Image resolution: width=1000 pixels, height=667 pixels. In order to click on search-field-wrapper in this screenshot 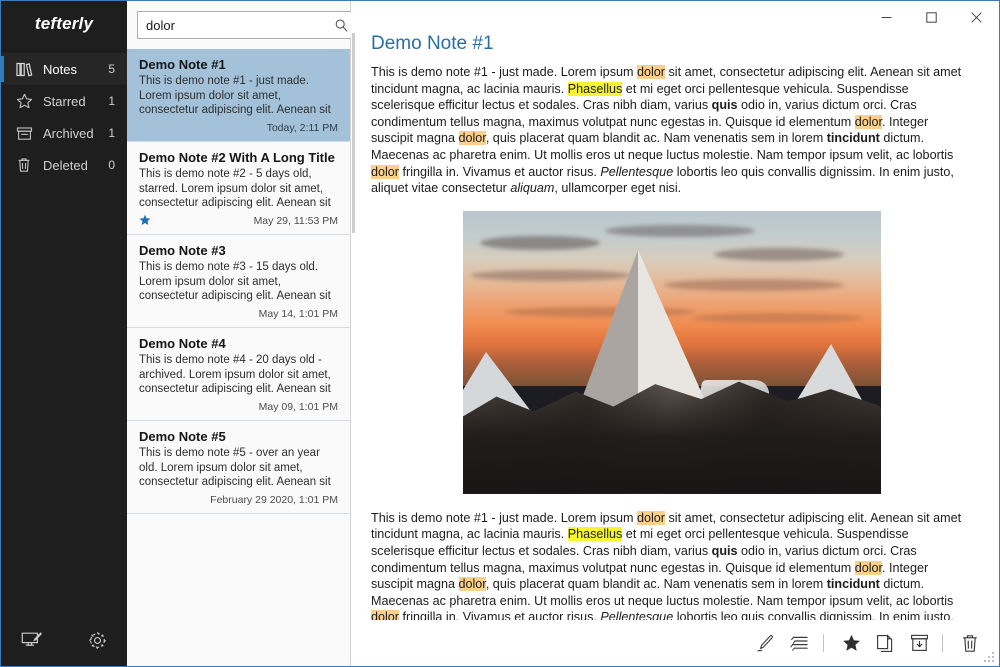, I will do `click(246, 25)`.